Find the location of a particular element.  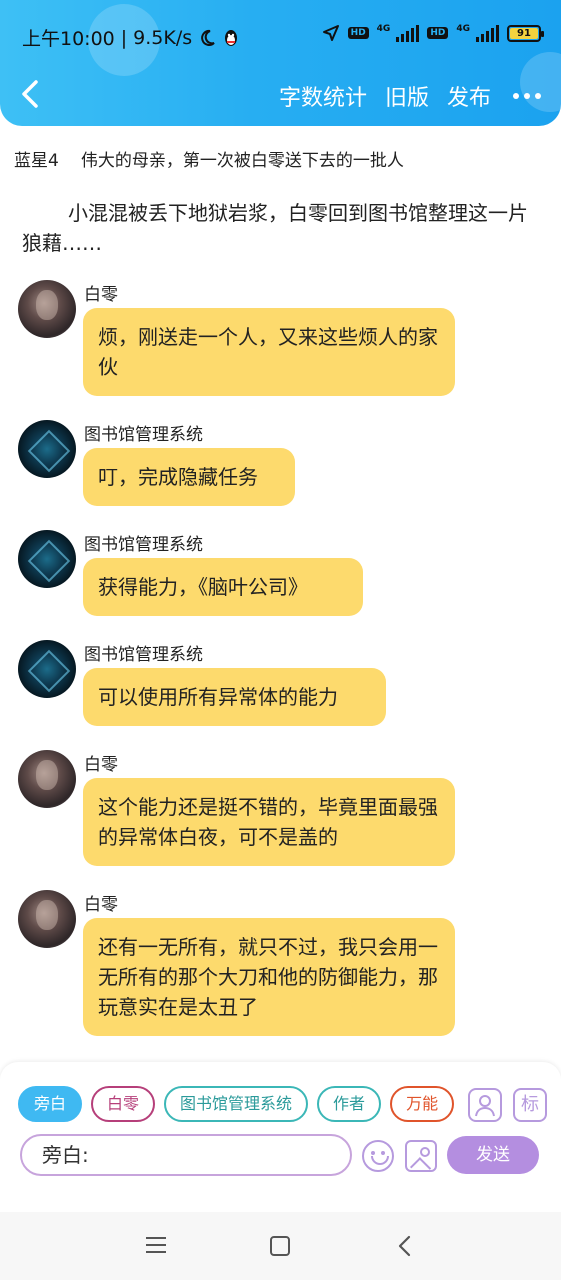

header-actions: 字数统计 旧版 发布 is located at coordinates (410, 96).